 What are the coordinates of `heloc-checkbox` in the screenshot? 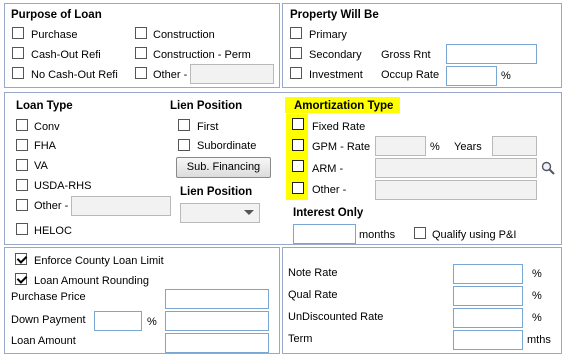 It's located at (22, 229).